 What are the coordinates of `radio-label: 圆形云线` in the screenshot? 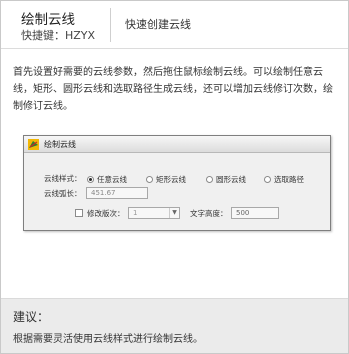 It's located at (231, 179).